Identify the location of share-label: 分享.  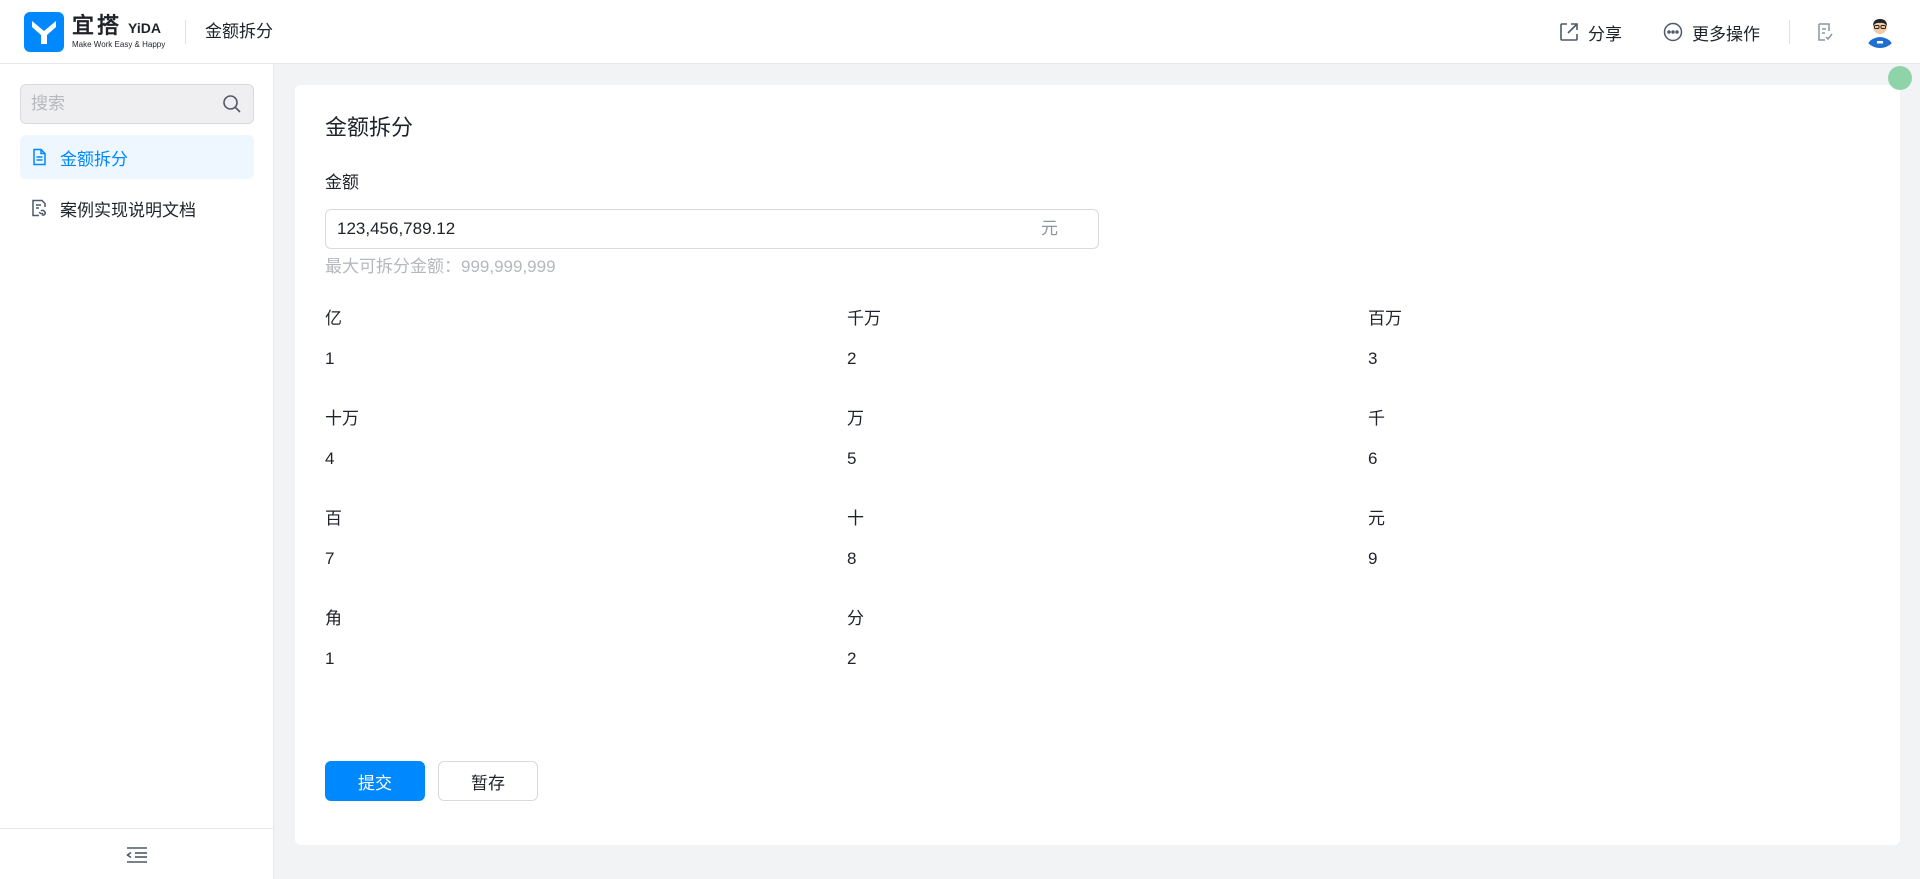
(1605, 34).